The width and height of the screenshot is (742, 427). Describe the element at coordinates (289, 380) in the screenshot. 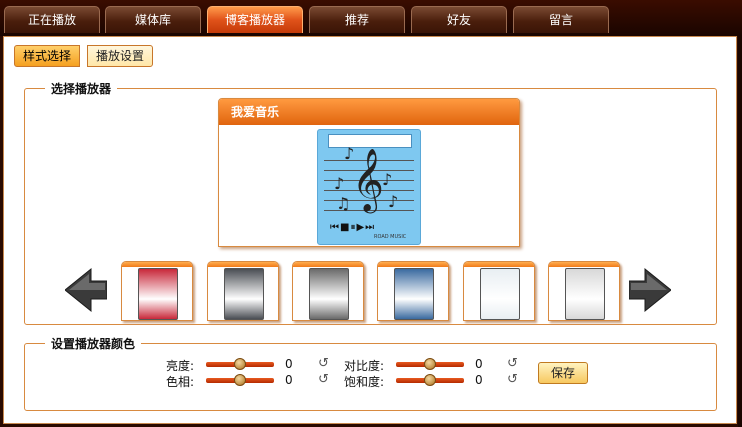

I see `hue-value: 0` at that location.